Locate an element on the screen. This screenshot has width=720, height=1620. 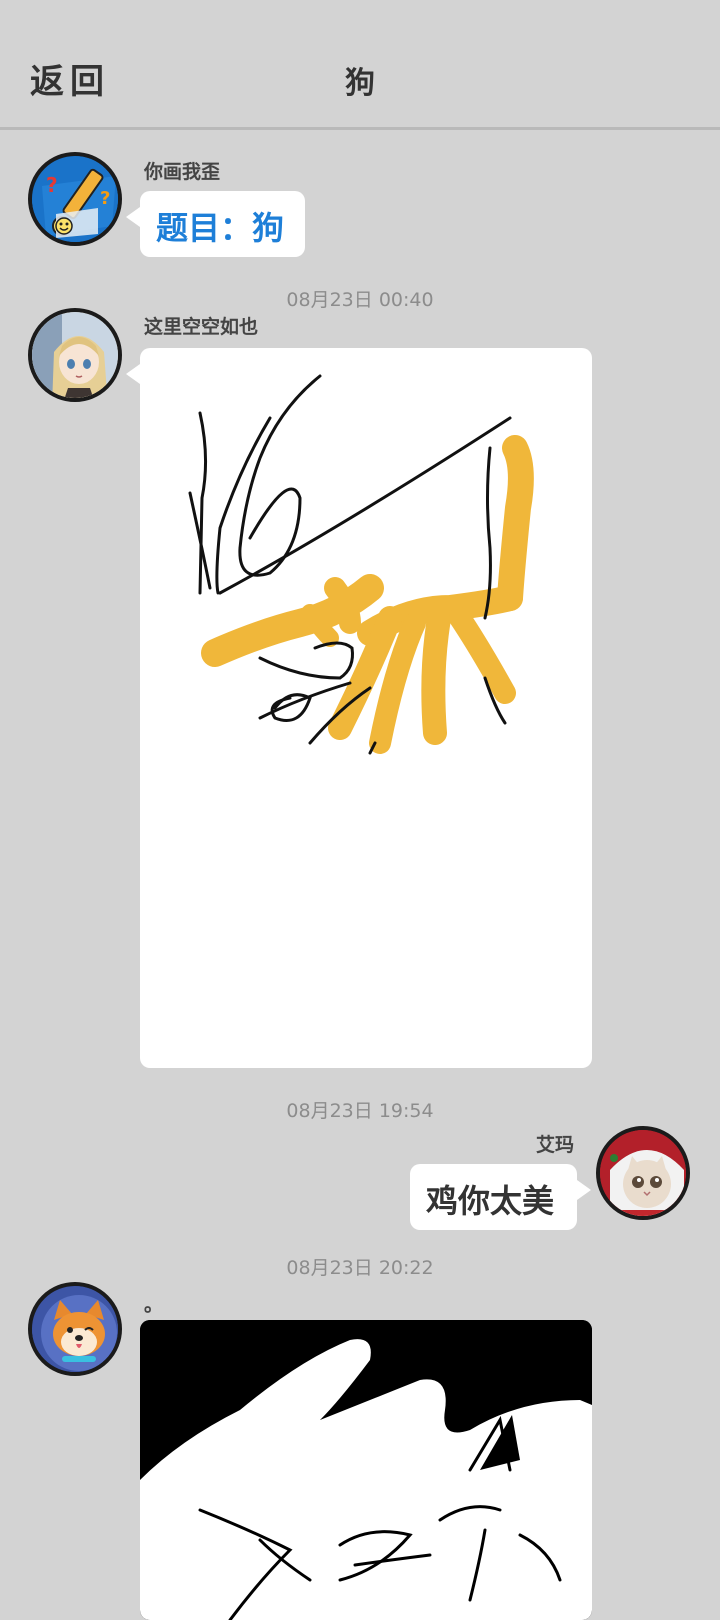
cat-avatar-icon is located at coordinates (643, 1173).